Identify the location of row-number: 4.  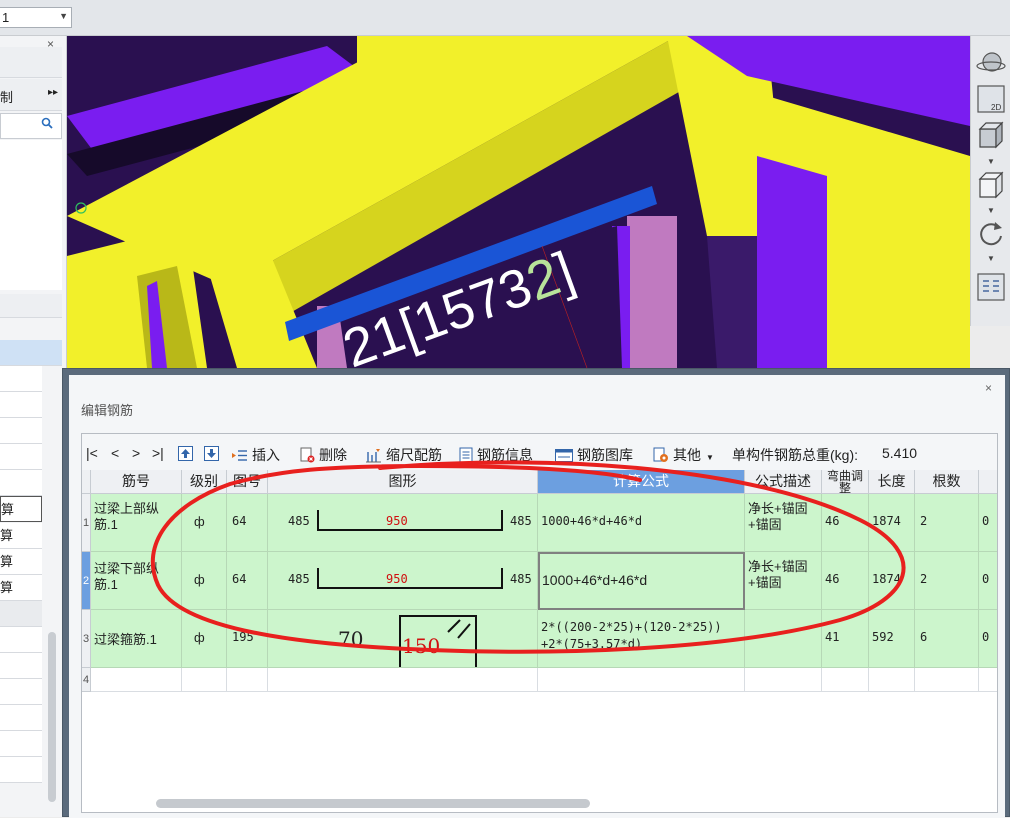
(86, 680).